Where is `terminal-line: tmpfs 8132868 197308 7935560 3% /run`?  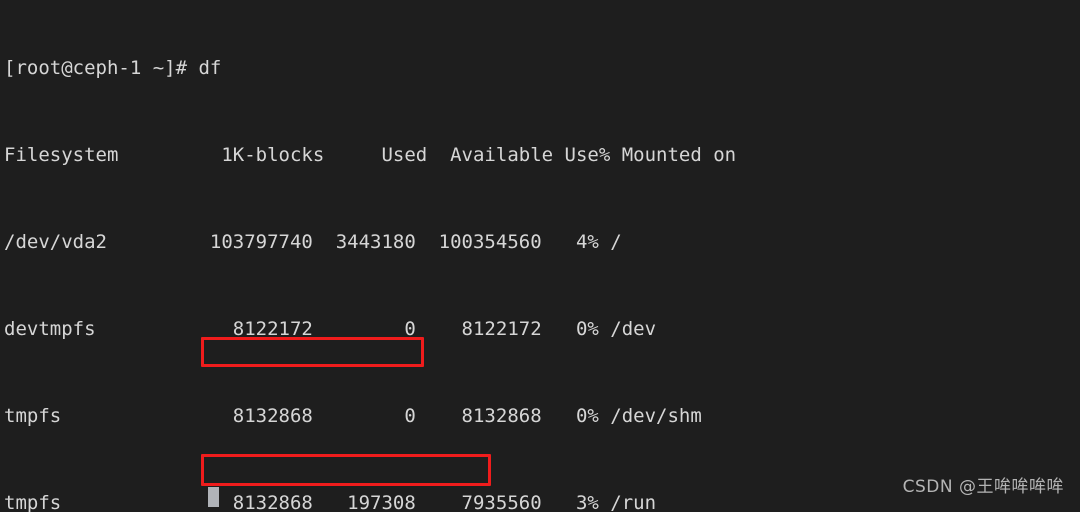
terminal-line: tmpfs 8132868 197308 7935560 3% /run is located at coordinates (330, 502).